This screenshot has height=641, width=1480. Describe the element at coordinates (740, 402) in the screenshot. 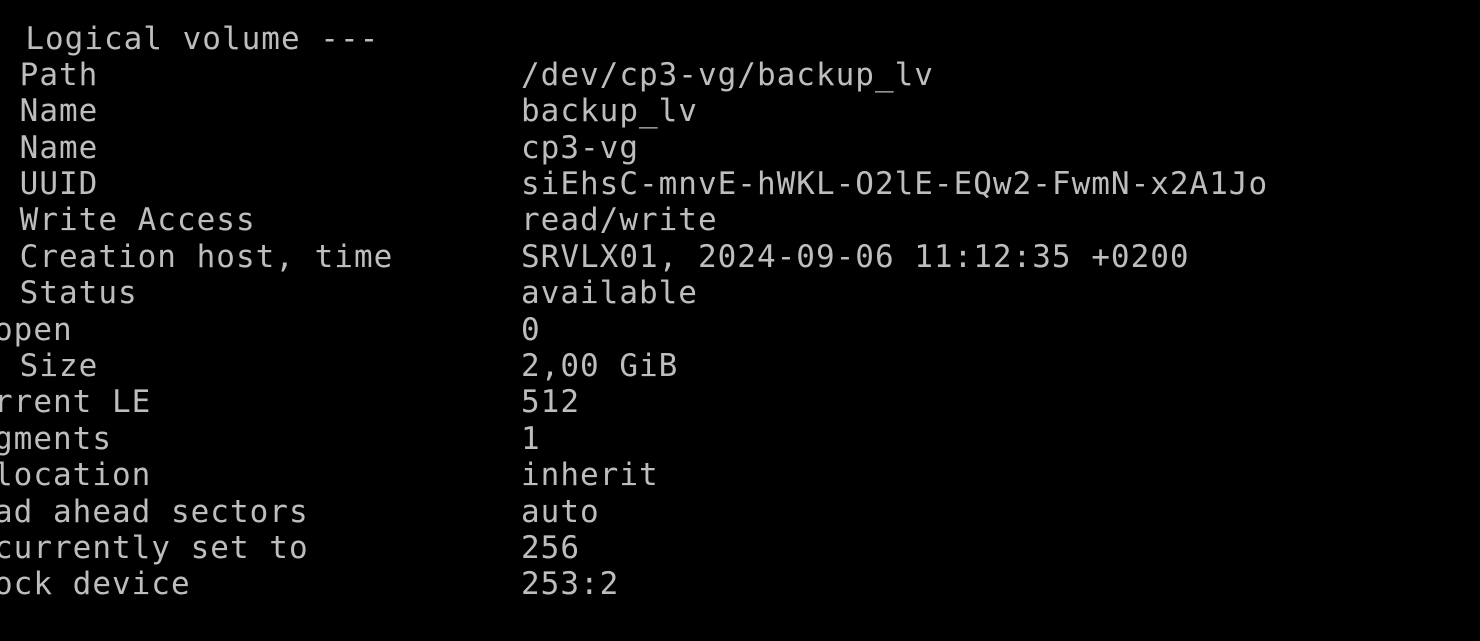

I see `lv-row-current-le: rrent LE 512` at that location.